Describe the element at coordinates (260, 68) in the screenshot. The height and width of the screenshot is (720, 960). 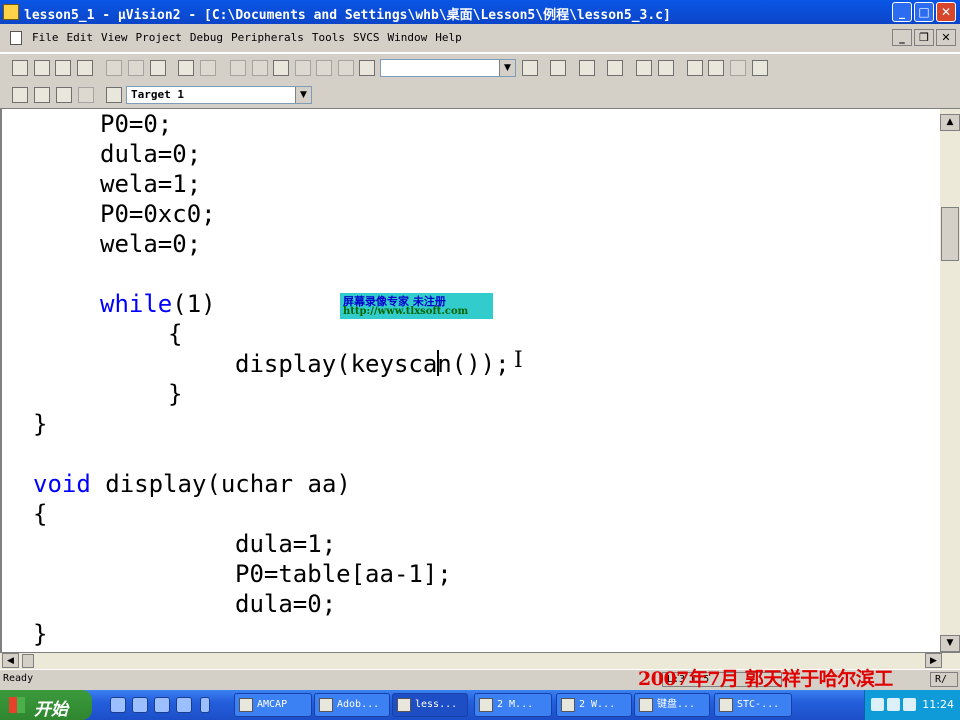
I see `unindent-icon` at that location.